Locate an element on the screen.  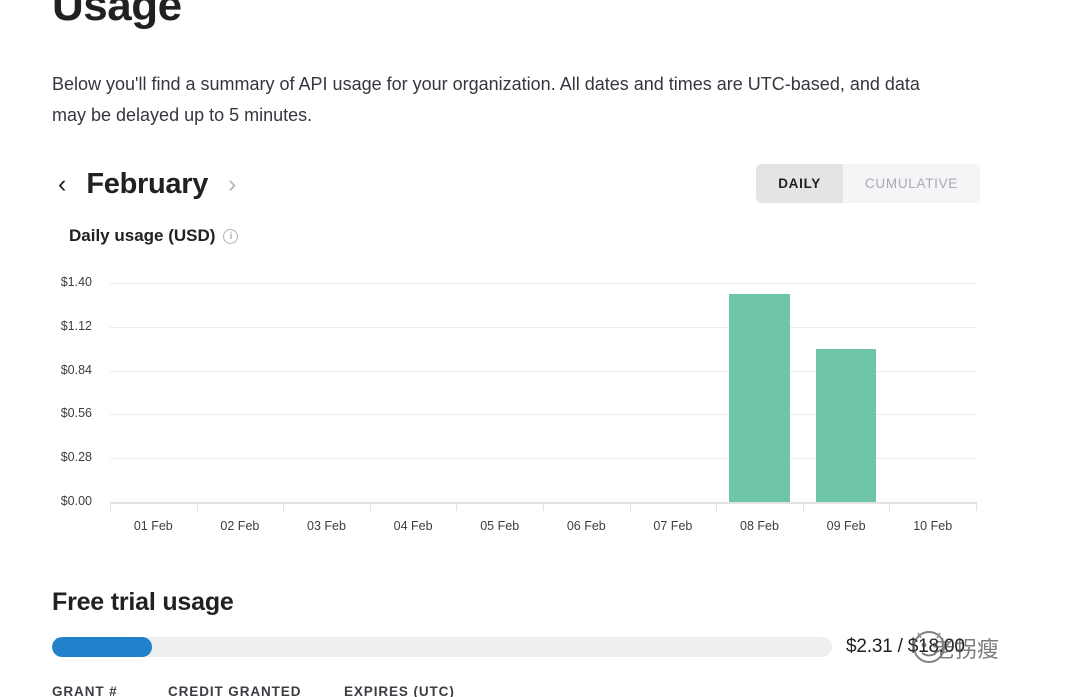
view-mode-toggle: DAILY CUMULATIVE is located at coordinates (868, 183).